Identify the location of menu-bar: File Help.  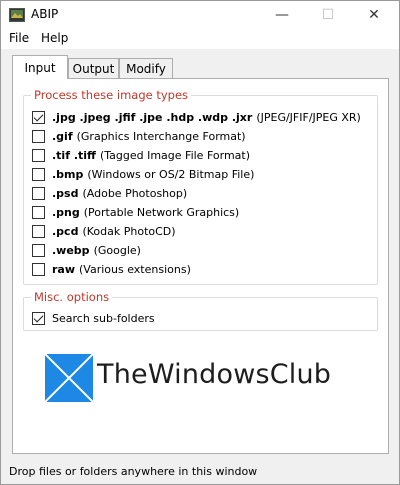
(200, 39).